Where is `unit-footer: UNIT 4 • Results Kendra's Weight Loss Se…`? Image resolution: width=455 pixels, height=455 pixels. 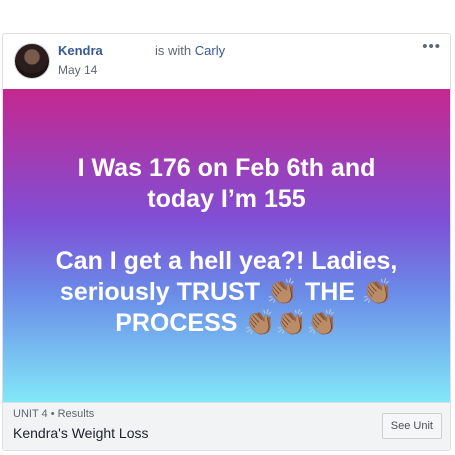 unit-footer: UNIT 4 • Results Kendra's Weight Loss Se… is located at coordinates (226, 426).